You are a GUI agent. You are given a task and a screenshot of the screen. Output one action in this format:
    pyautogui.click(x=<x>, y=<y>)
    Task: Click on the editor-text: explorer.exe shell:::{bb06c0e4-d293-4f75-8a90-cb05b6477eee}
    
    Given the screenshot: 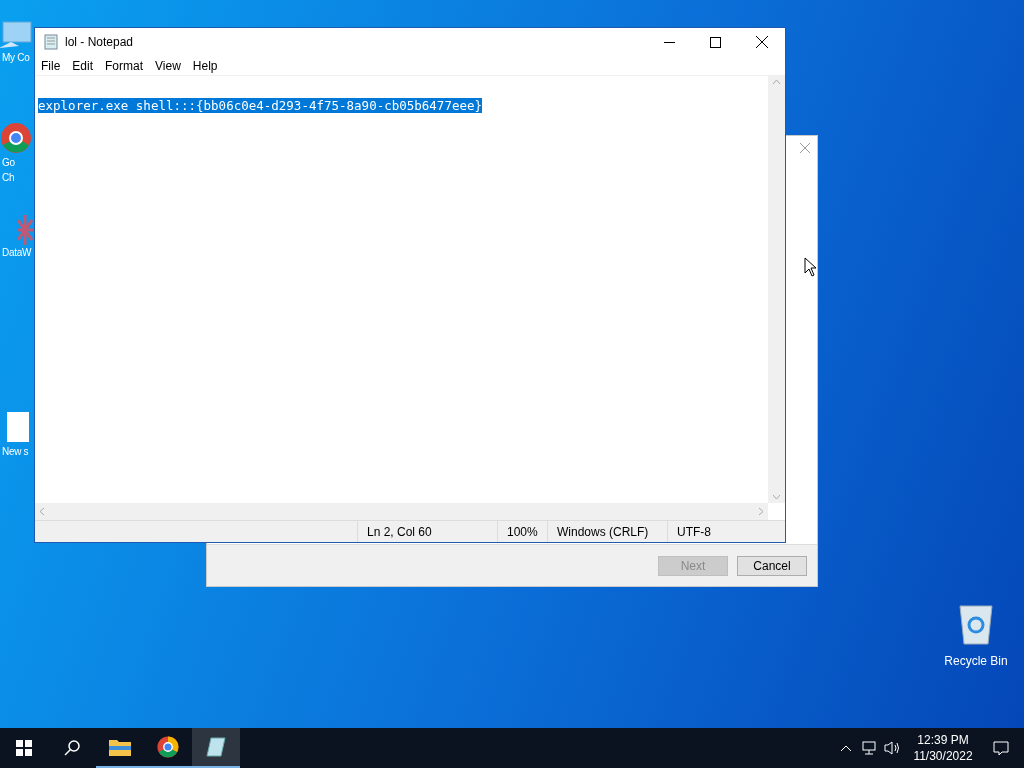 What is the action you would take?
    pyautogui.click(x=260, y=105)
    